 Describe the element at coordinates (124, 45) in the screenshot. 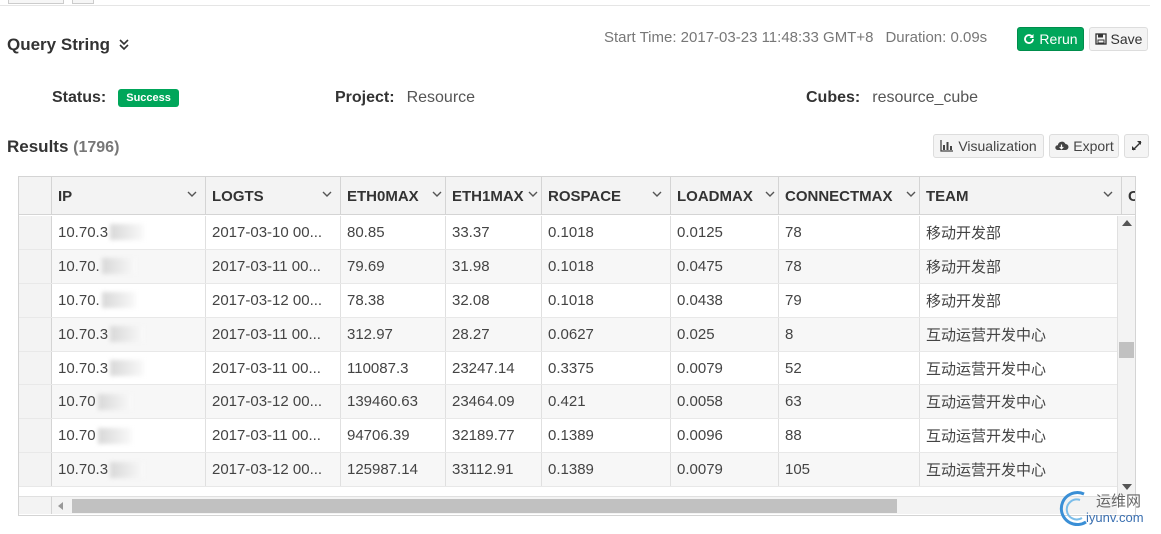

I see `double-chevron-down-icon` at that location.